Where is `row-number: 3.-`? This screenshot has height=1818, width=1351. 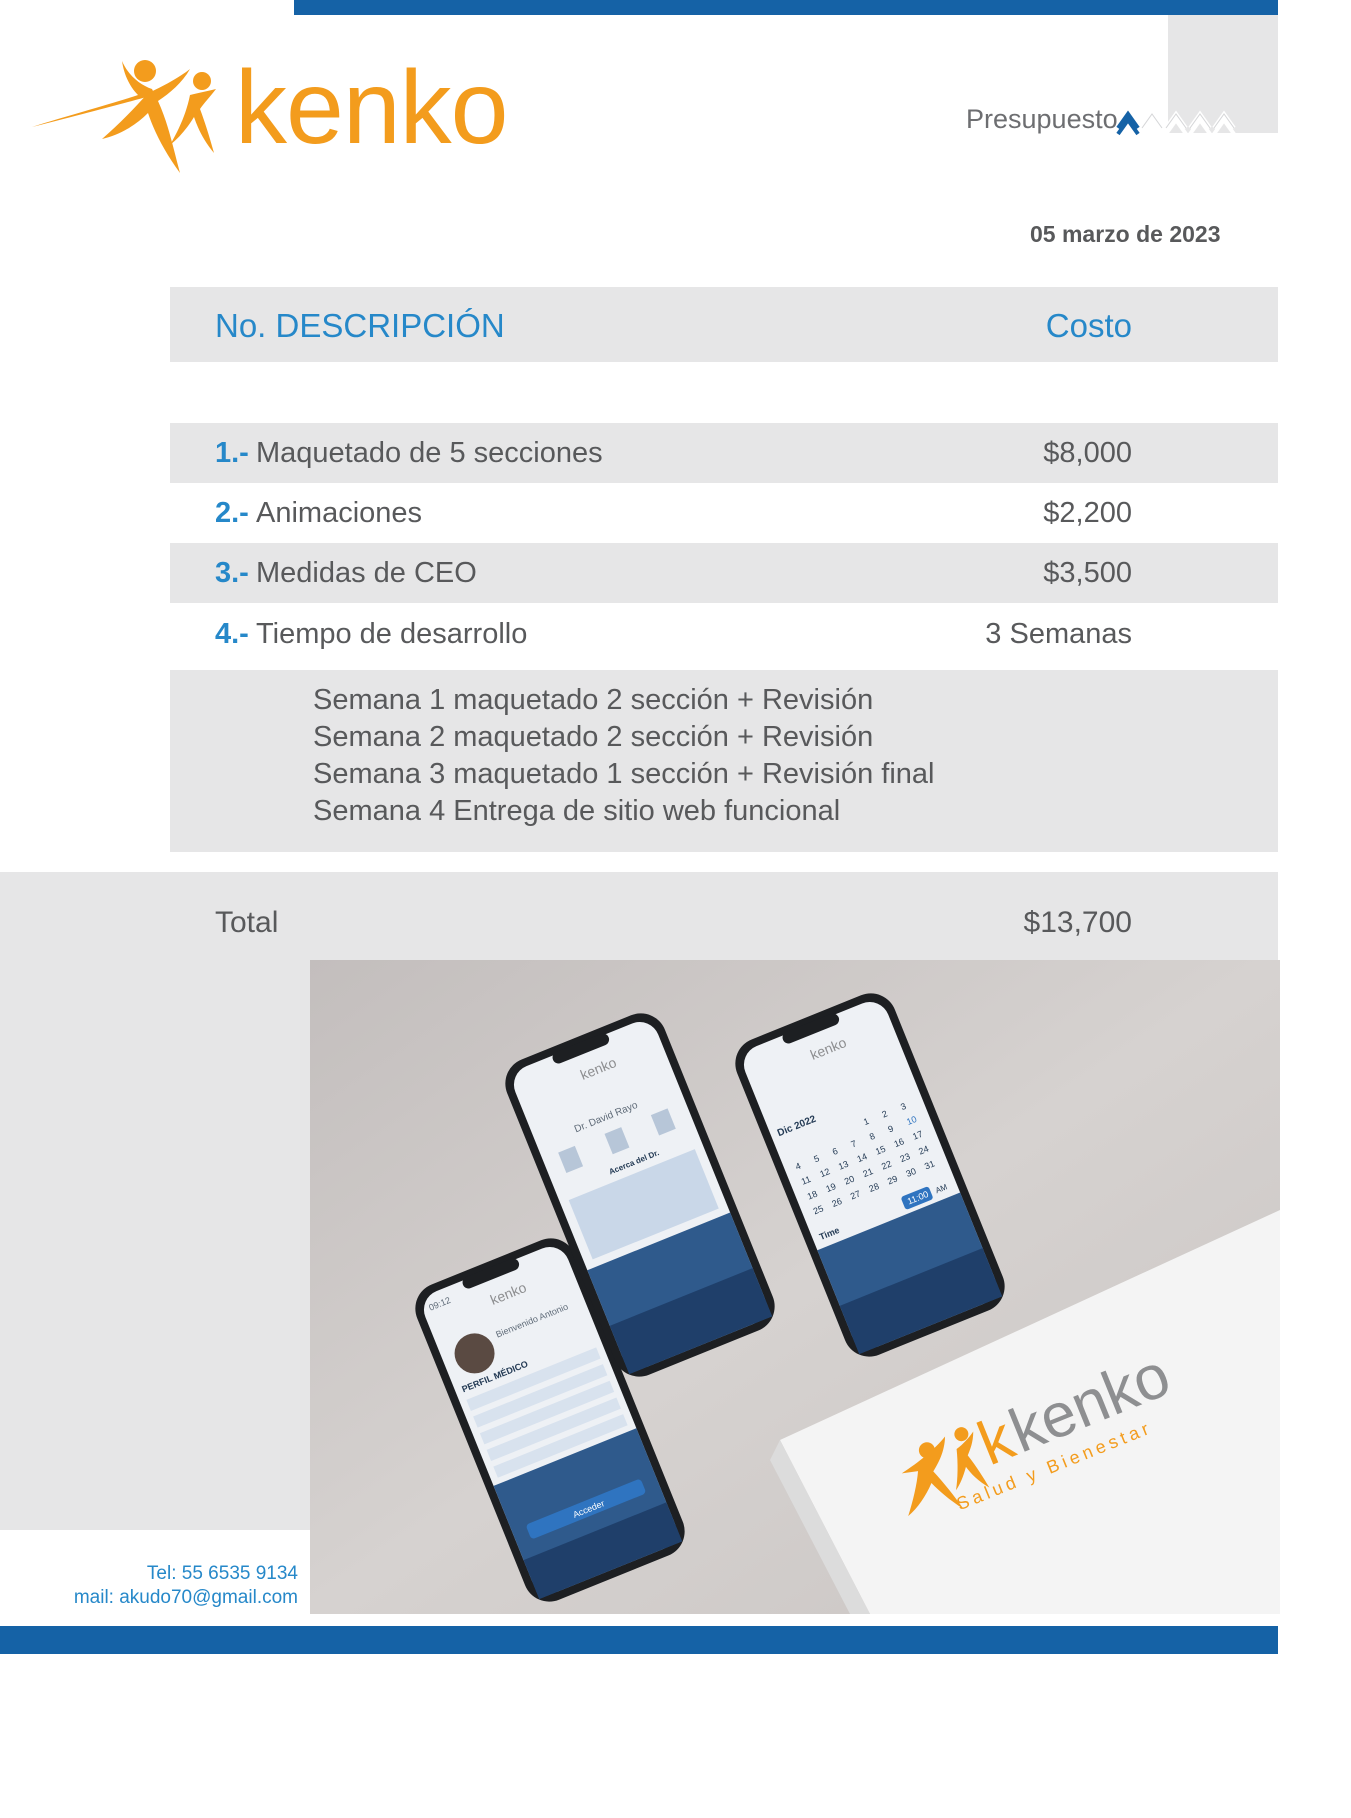
row-number: 3.- is located at coordinates (232, 573).